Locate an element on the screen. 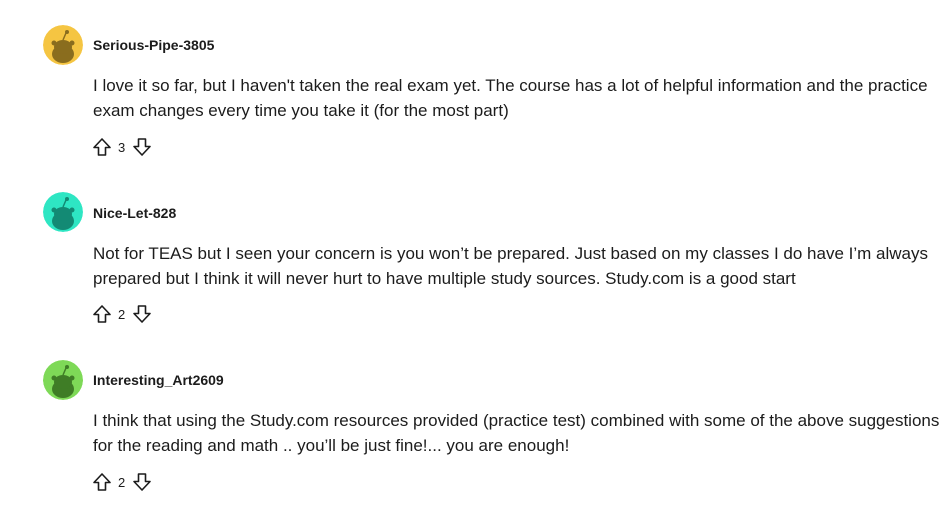 The width and height of the screenshot is (950, 509). username: Nice-Let-828 is located at coordinates (134, 213).